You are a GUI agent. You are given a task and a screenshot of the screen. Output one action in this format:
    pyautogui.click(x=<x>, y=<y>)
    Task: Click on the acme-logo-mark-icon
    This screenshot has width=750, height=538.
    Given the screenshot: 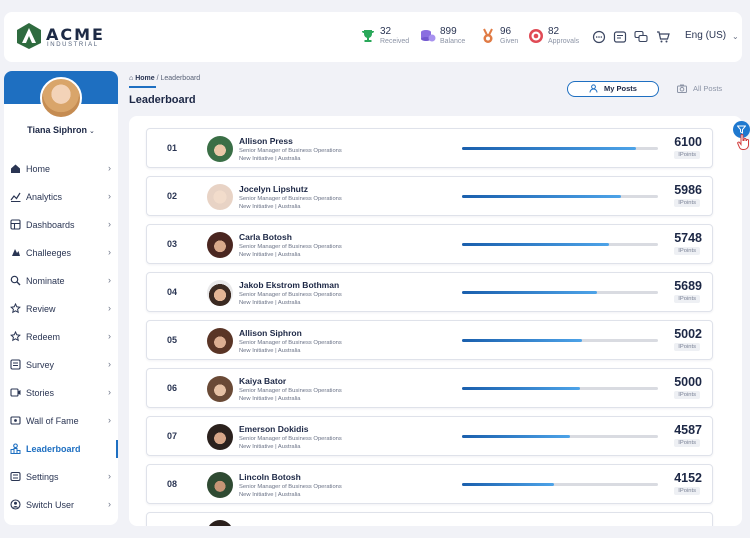 What is the action you would take?
    pyautogui.click(x=29, y=36)
    